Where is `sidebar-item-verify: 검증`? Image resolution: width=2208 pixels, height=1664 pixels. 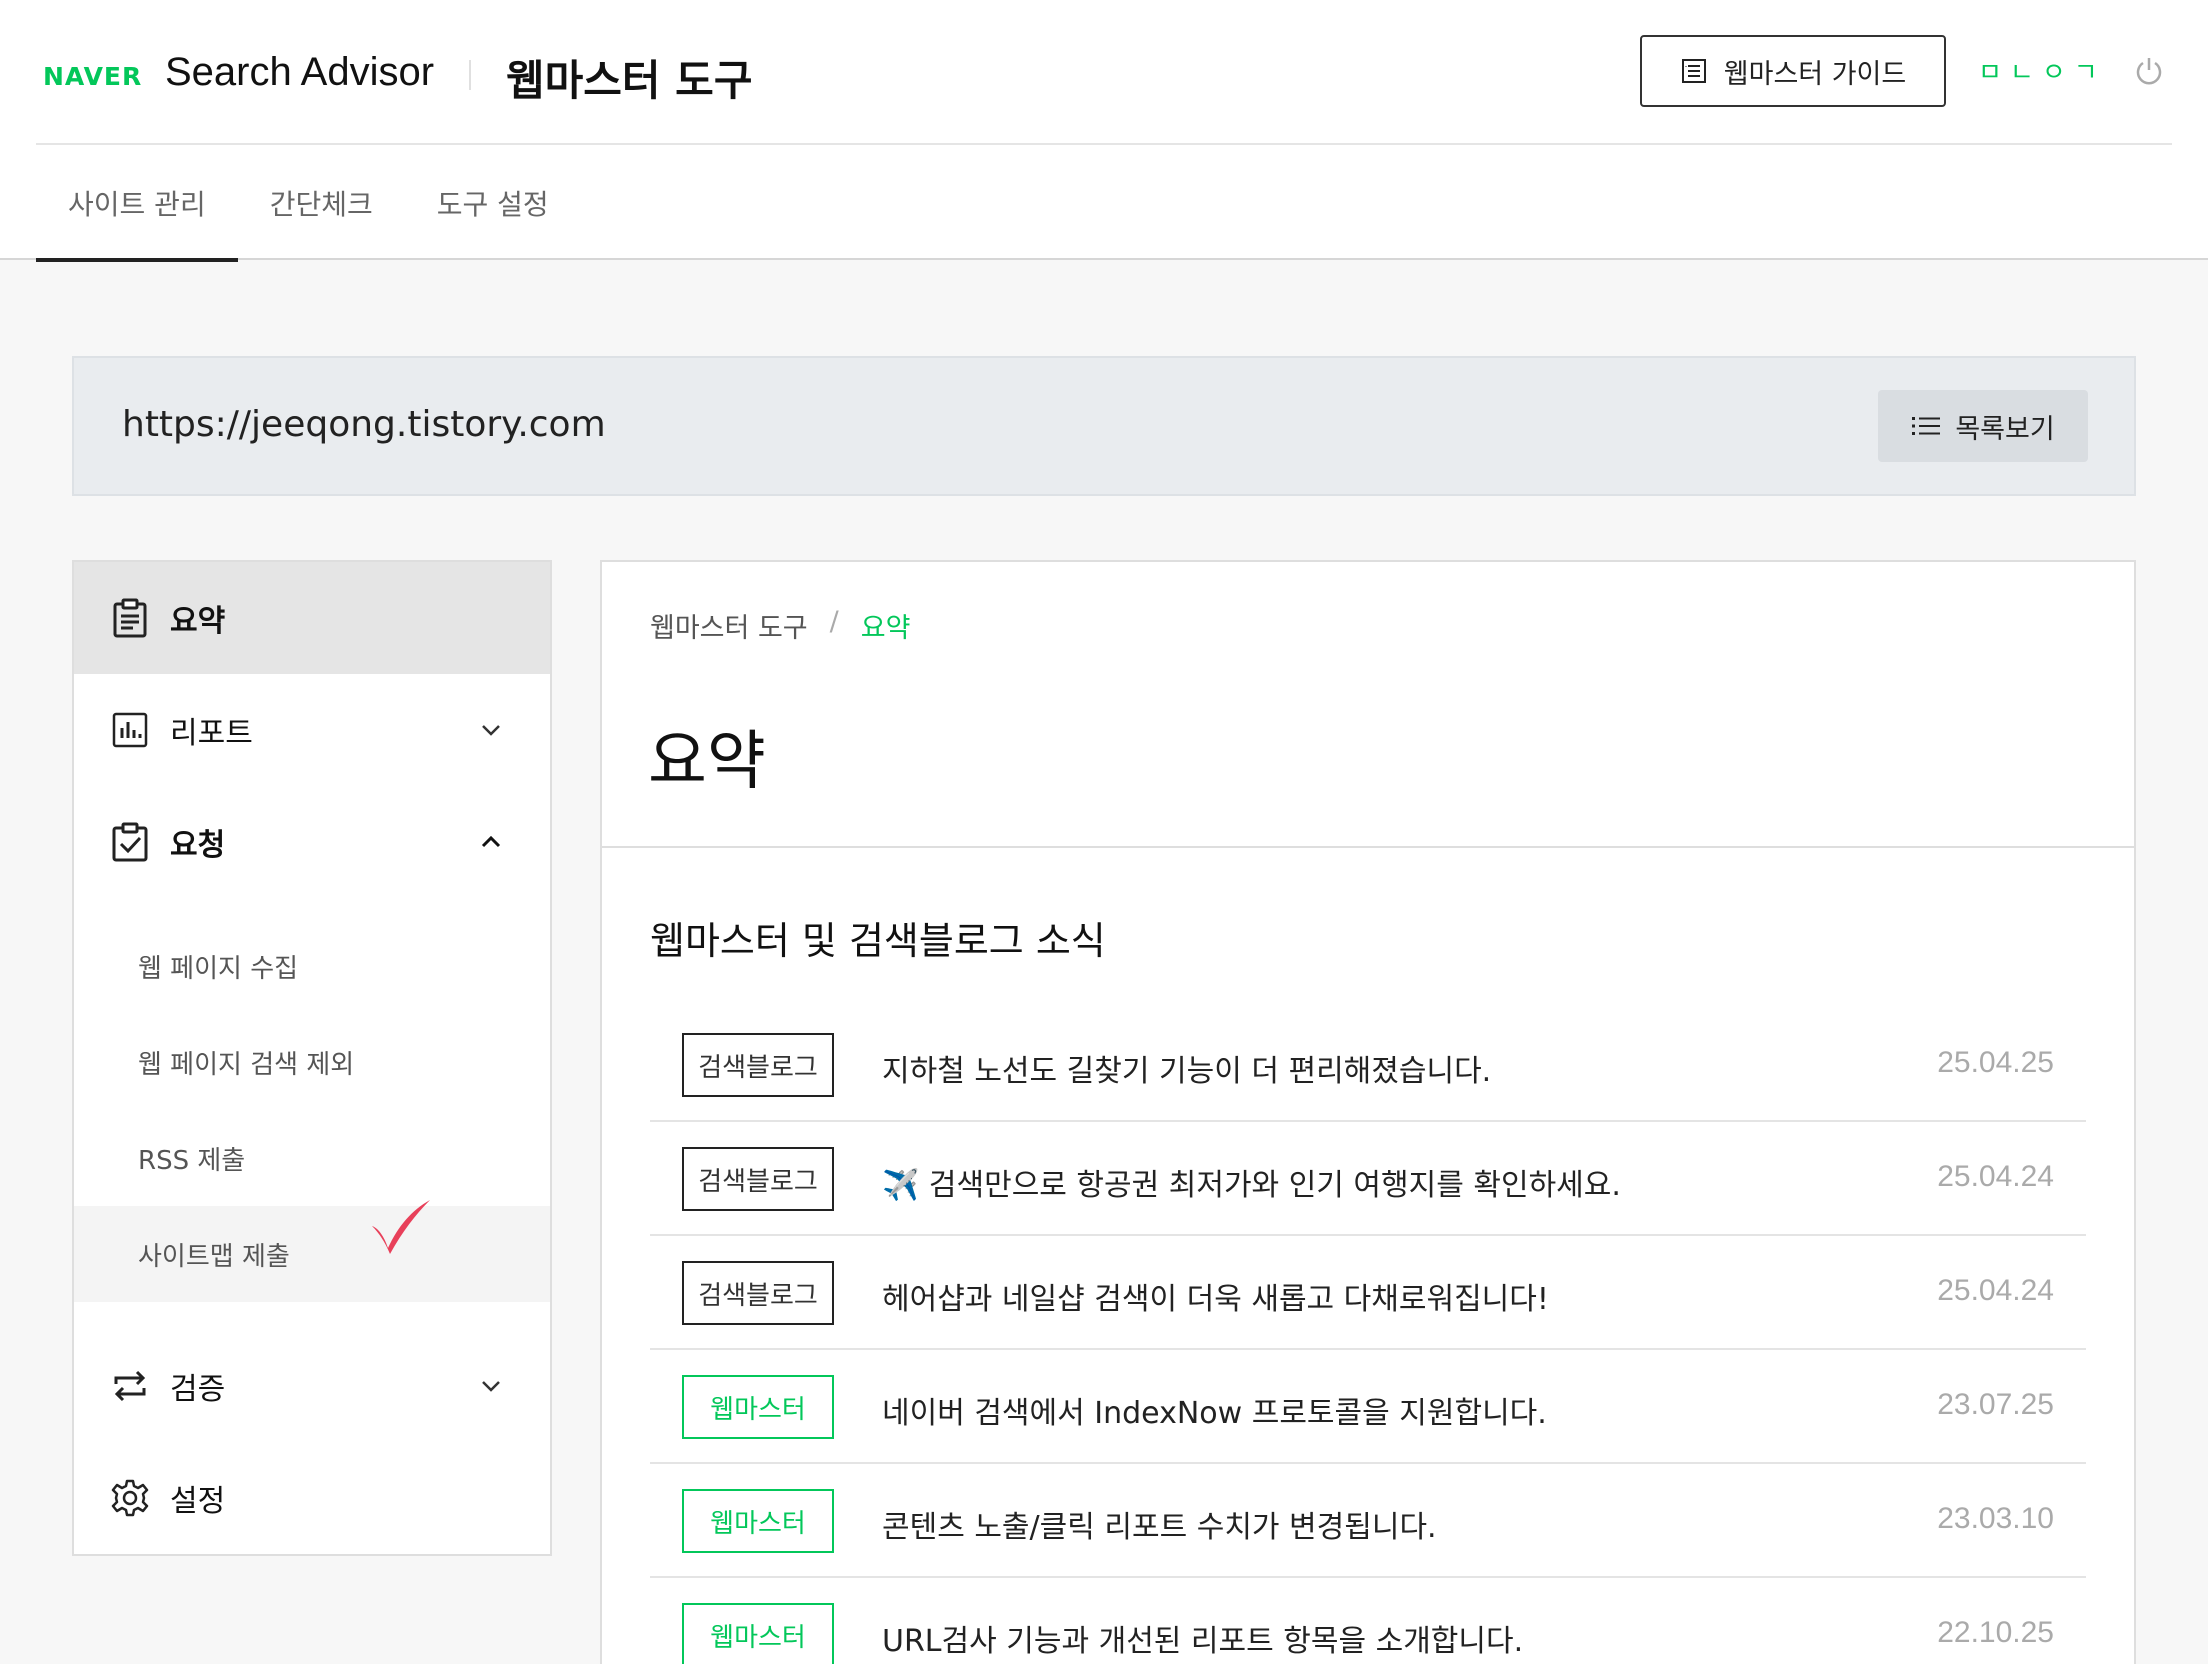
sidebar-item-verify: 검증 is located at coordinates (312, 1386).